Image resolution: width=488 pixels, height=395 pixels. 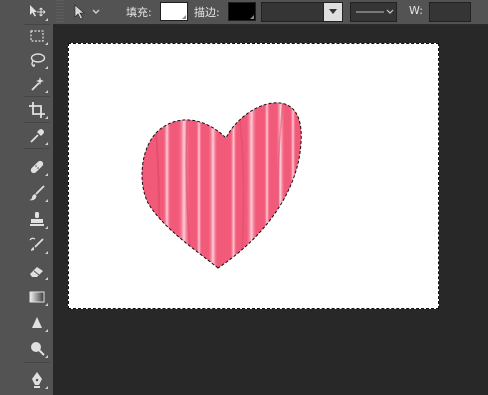 I want to click on lasso-tool, so click(x=37, y=60).